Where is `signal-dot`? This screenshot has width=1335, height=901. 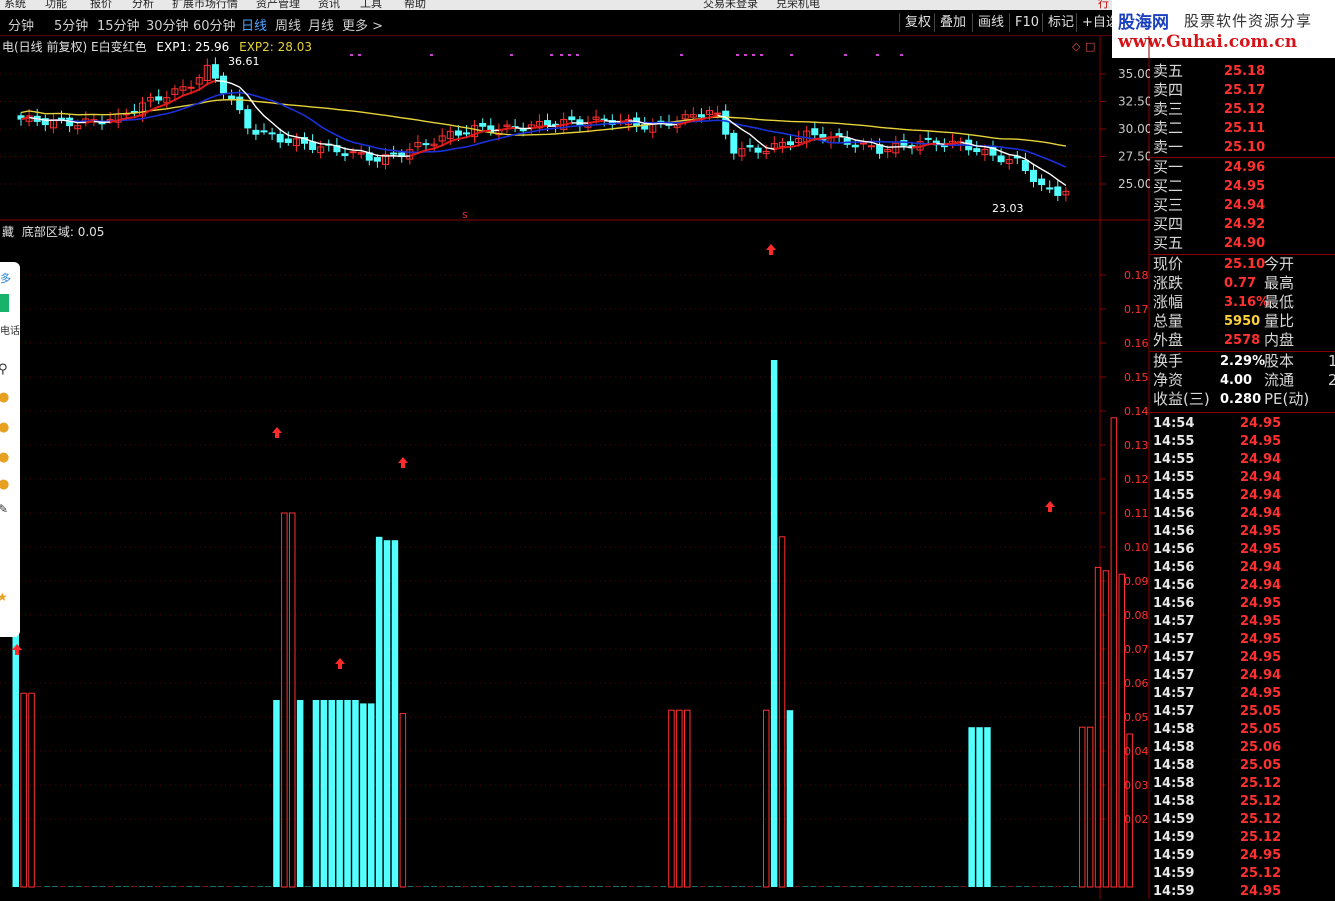 signal-dot is located at coordinates (359, 55).